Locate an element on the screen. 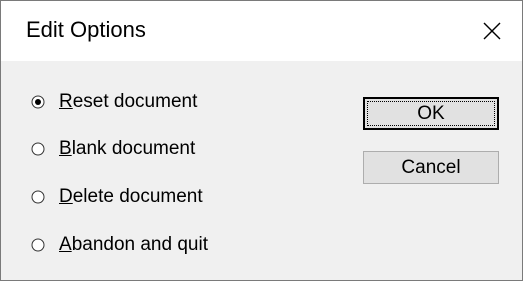 This screenshot has height=281, width=523. cancel-button-label: Cancel is located at coordinates (431, 167).